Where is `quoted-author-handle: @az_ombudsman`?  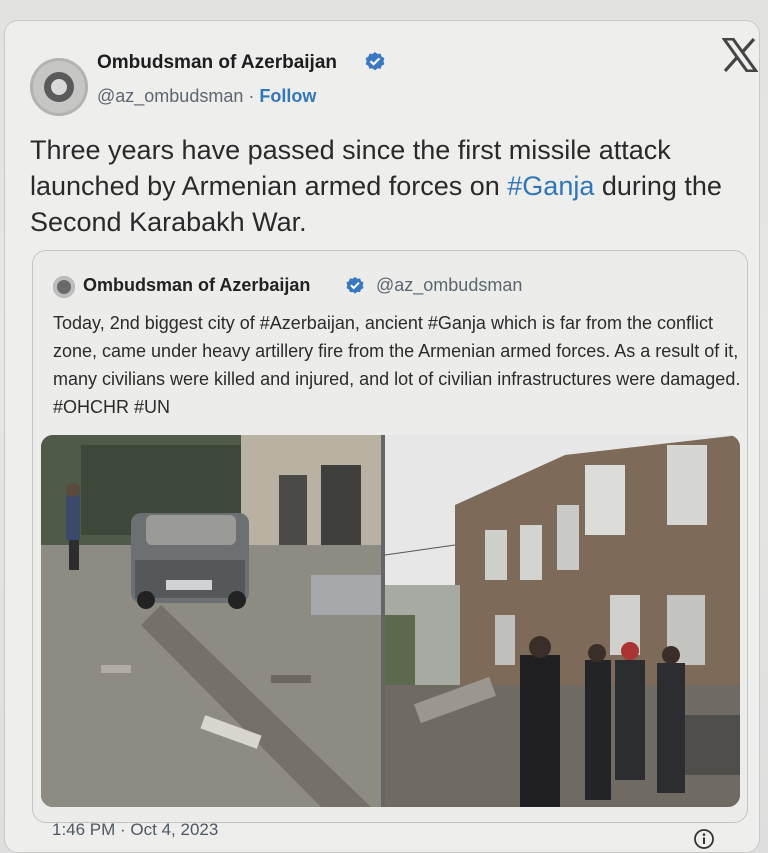 quoted-author-handle: @az_ombudsman is located at coordinates (449, 285).